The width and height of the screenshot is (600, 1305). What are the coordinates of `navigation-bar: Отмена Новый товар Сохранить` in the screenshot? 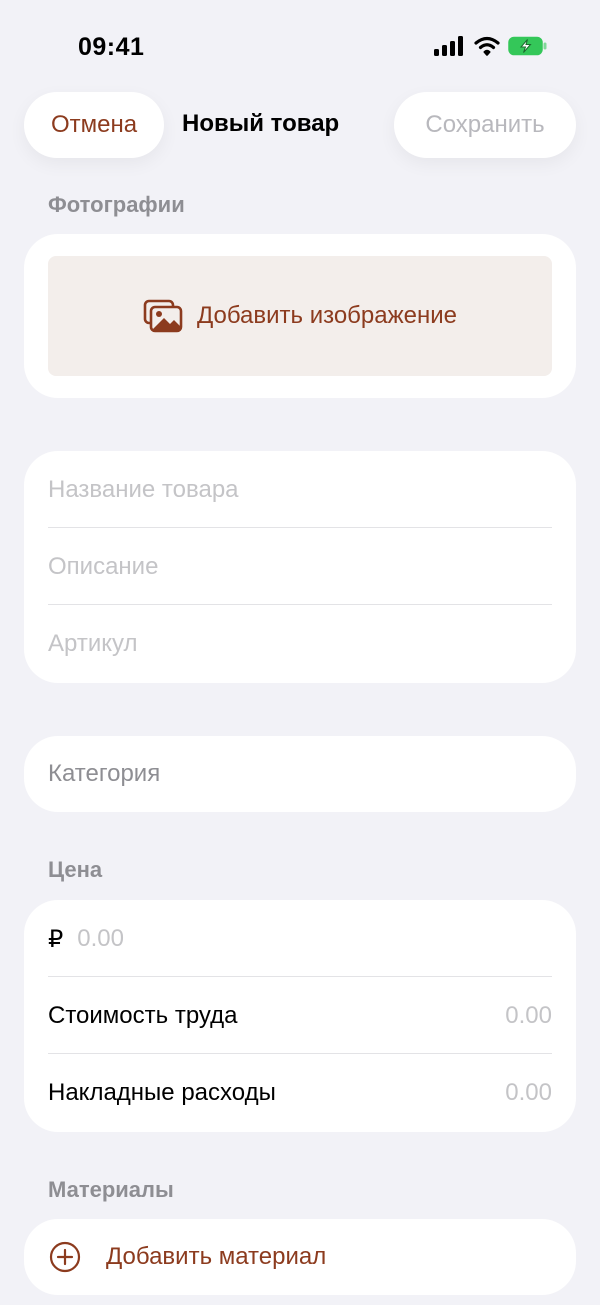 It's located at (300, 125).